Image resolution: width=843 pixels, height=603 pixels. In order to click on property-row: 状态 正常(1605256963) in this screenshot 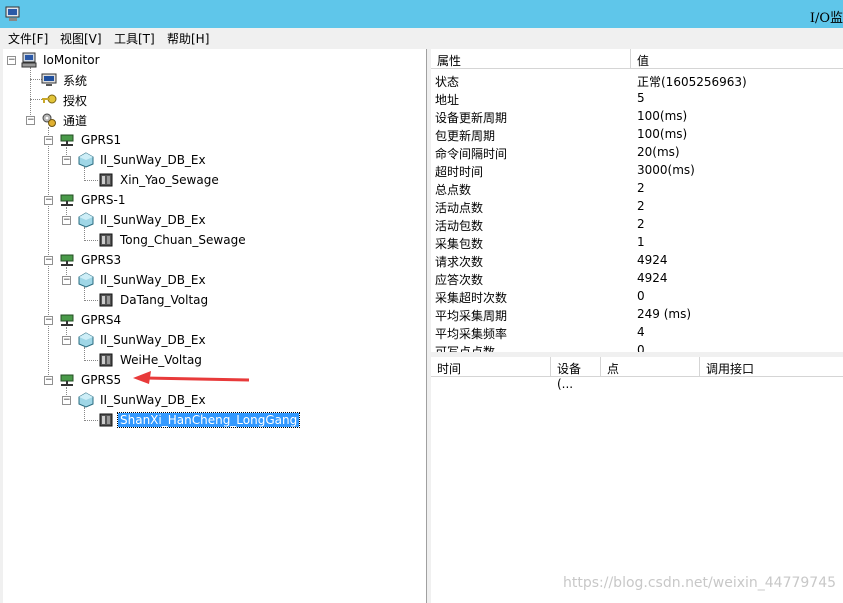, I will do `click(637, 80)`.